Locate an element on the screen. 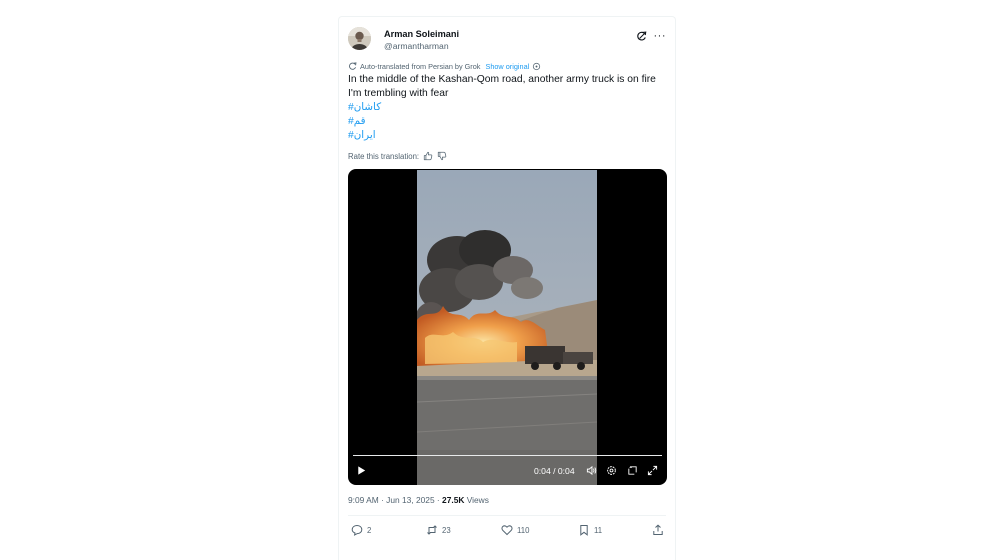 Image resolution: width=1000 pixels, height=560 pixels. like-count: 110 is located at coordinates (523, 530).